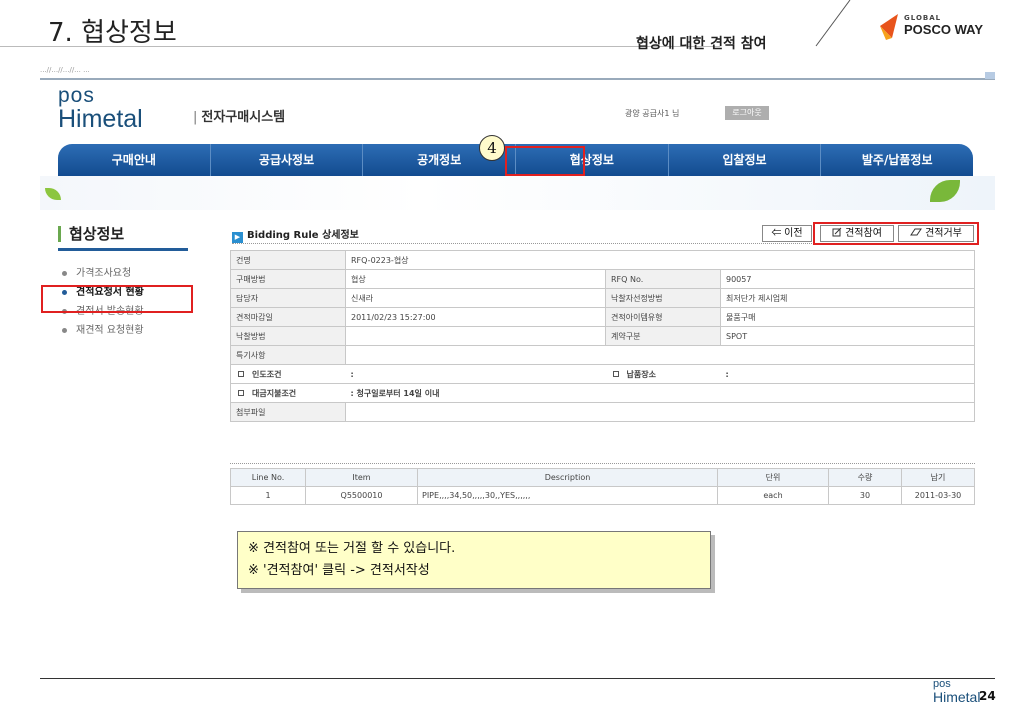  I want to click on site-logo-himetal: Himetal, so click(100, 119).